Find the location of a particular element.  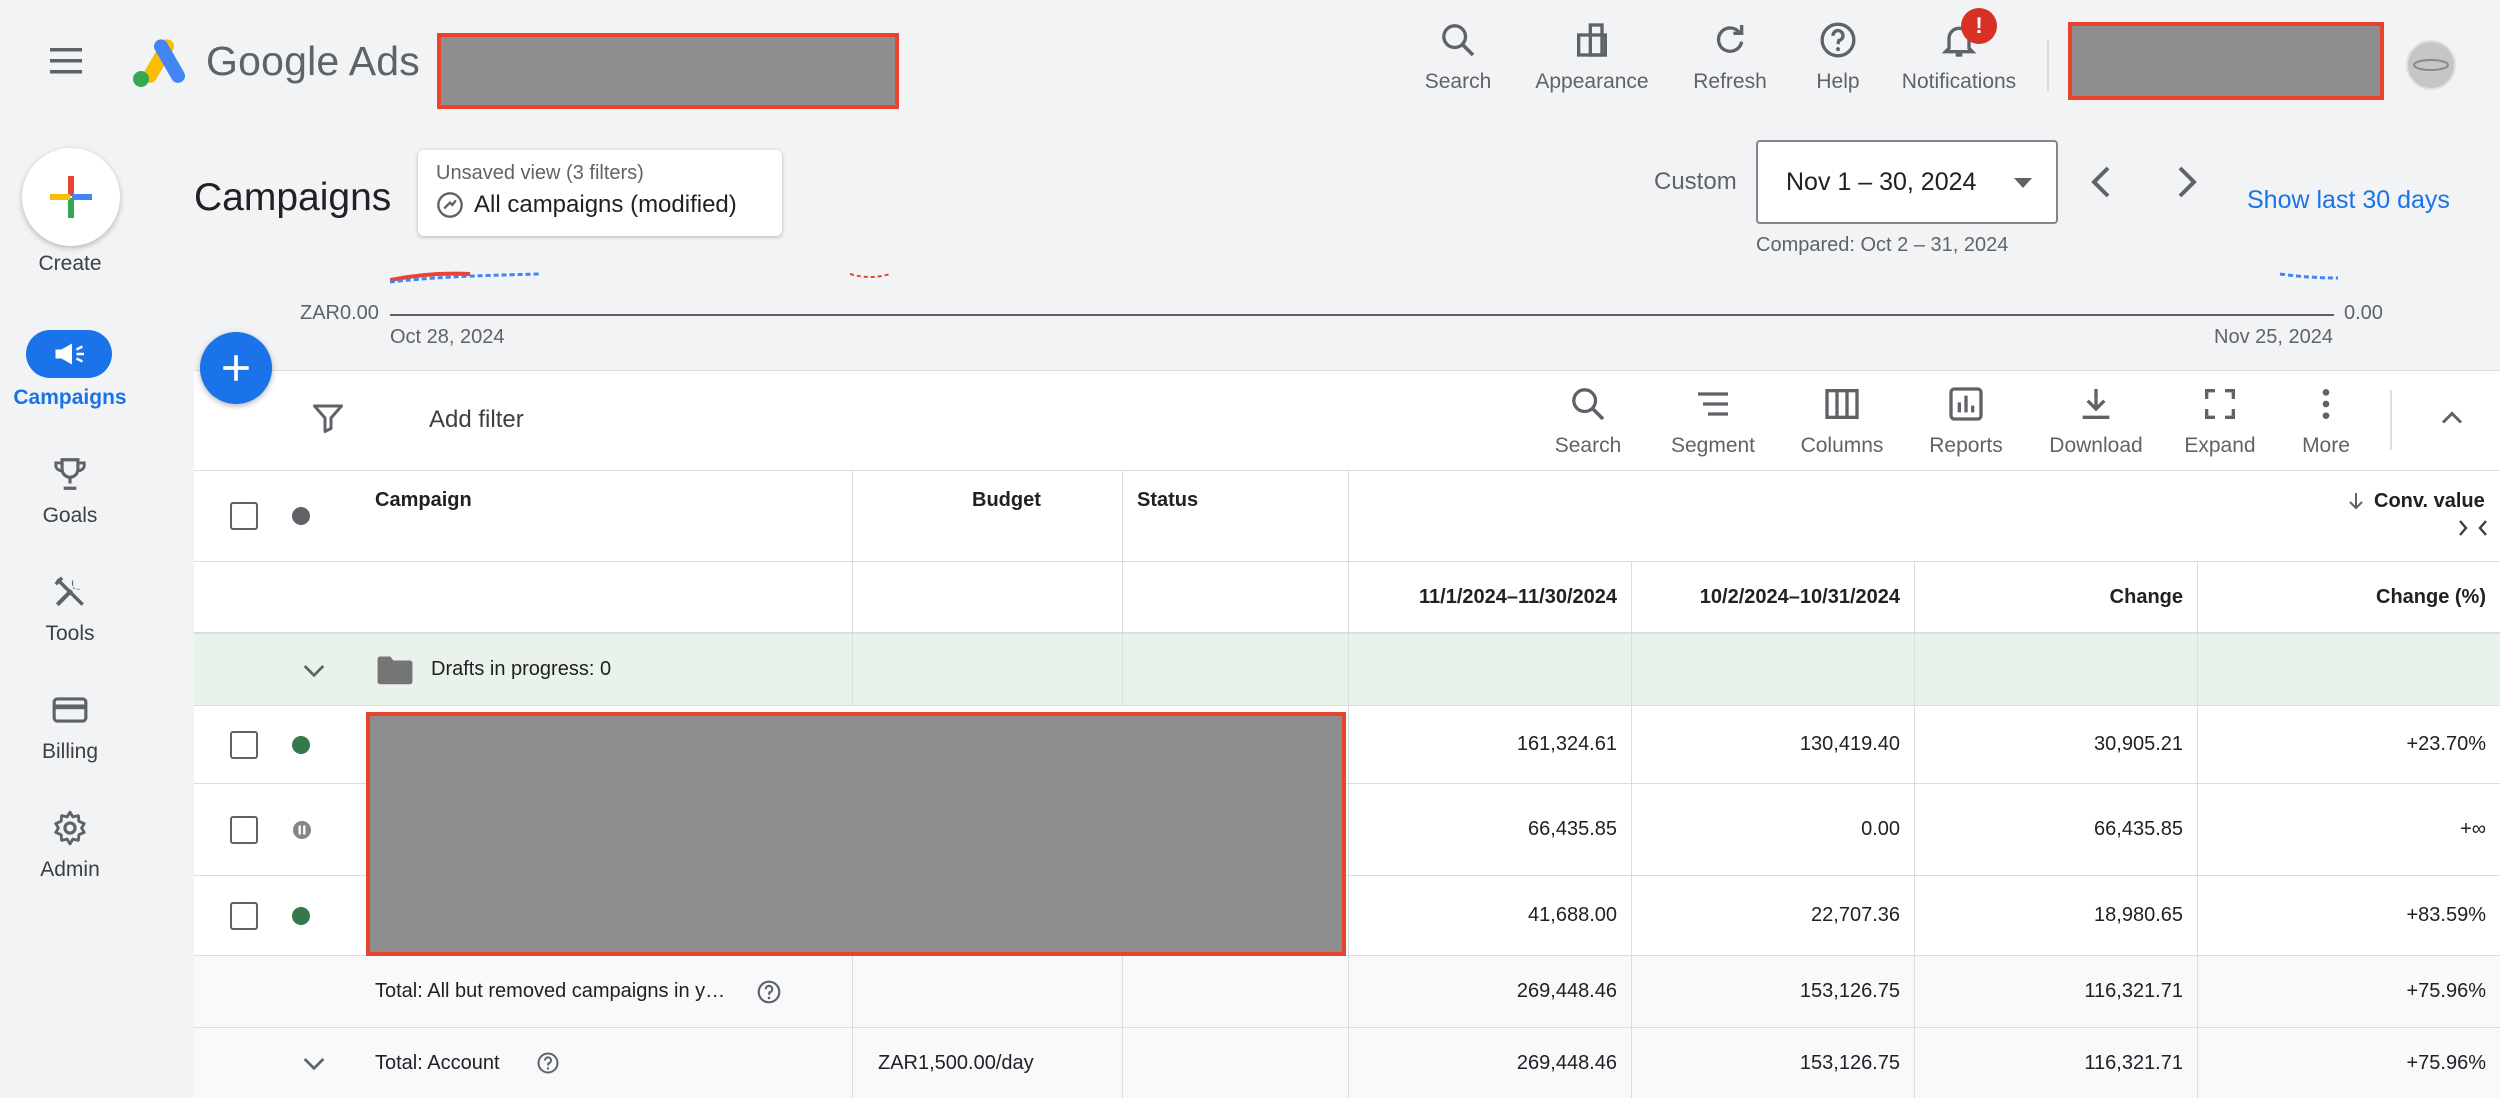

view-name: All campaigns (modified) is located at coordinates (605, 204).